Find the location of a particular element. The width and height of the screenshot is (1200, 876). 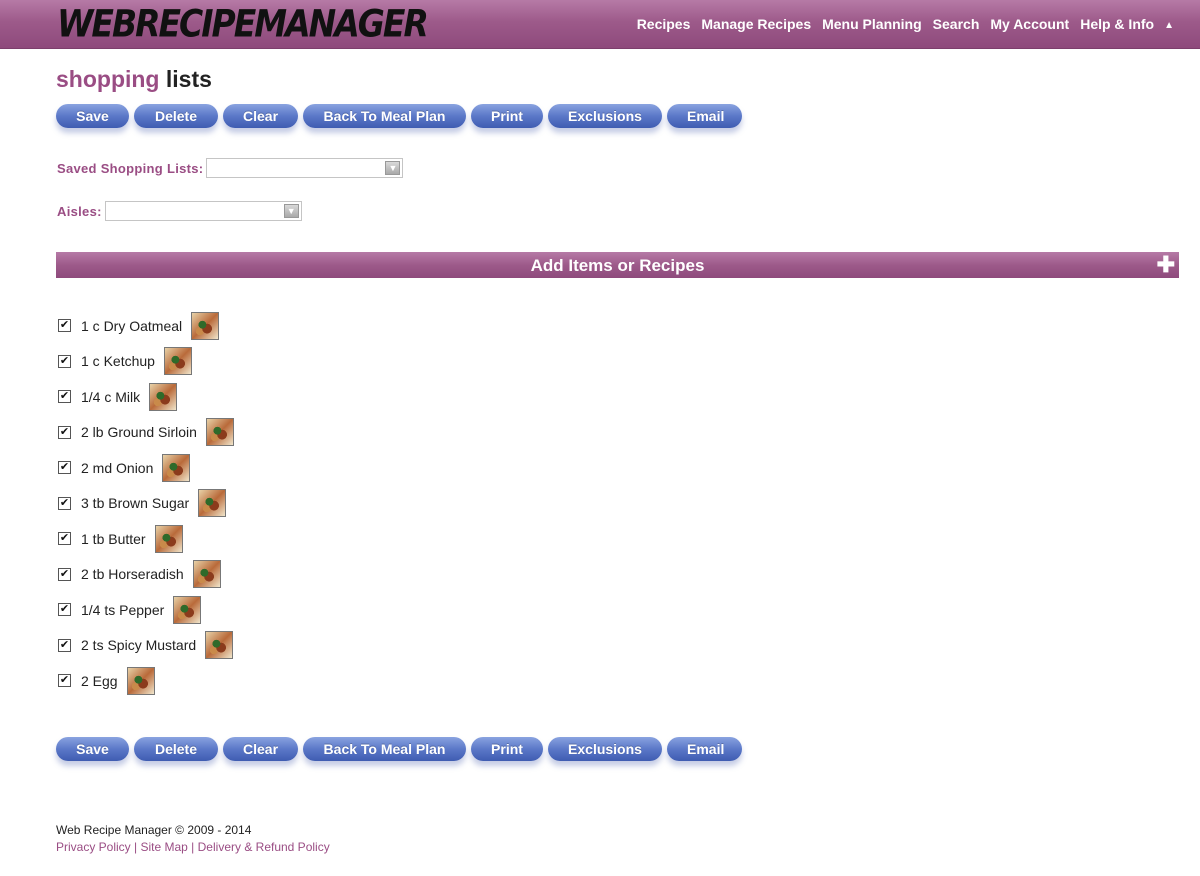

page-title: shopping lists is located at coordinates (134, 79).